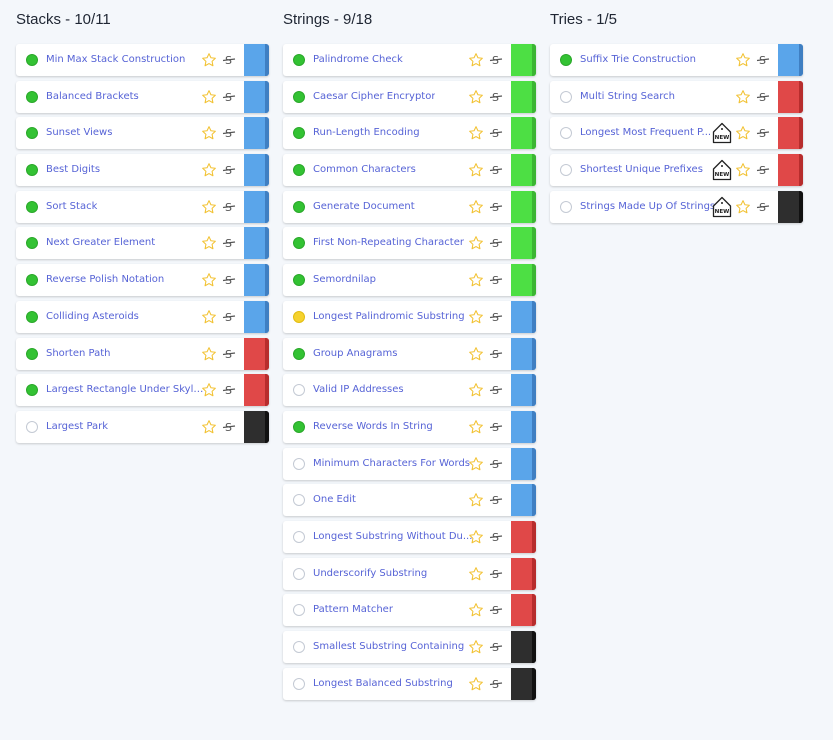 The width and height of the screenshot is (833, 740). What do you see at coordinates (389, 317) in the screenshot?
I see `question-name-link: Longest Palindromic Substring` at bounding box center [389, 317].